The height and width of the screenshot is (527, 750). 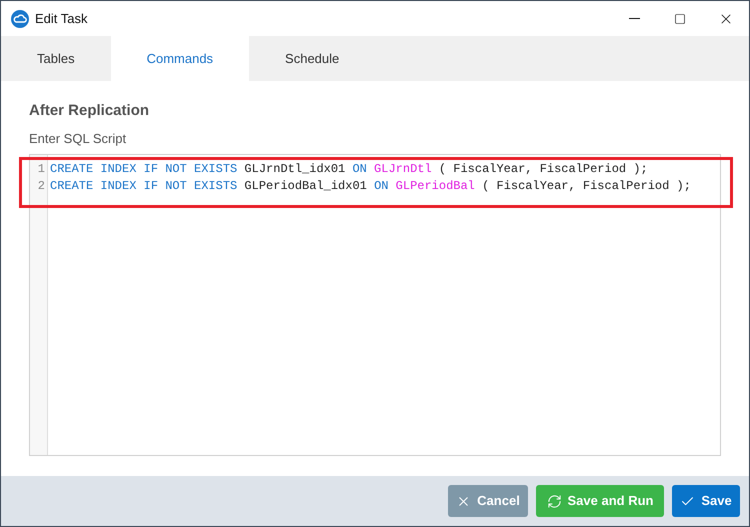 I want to click on save-button: Save, so click(x=706, y=501).